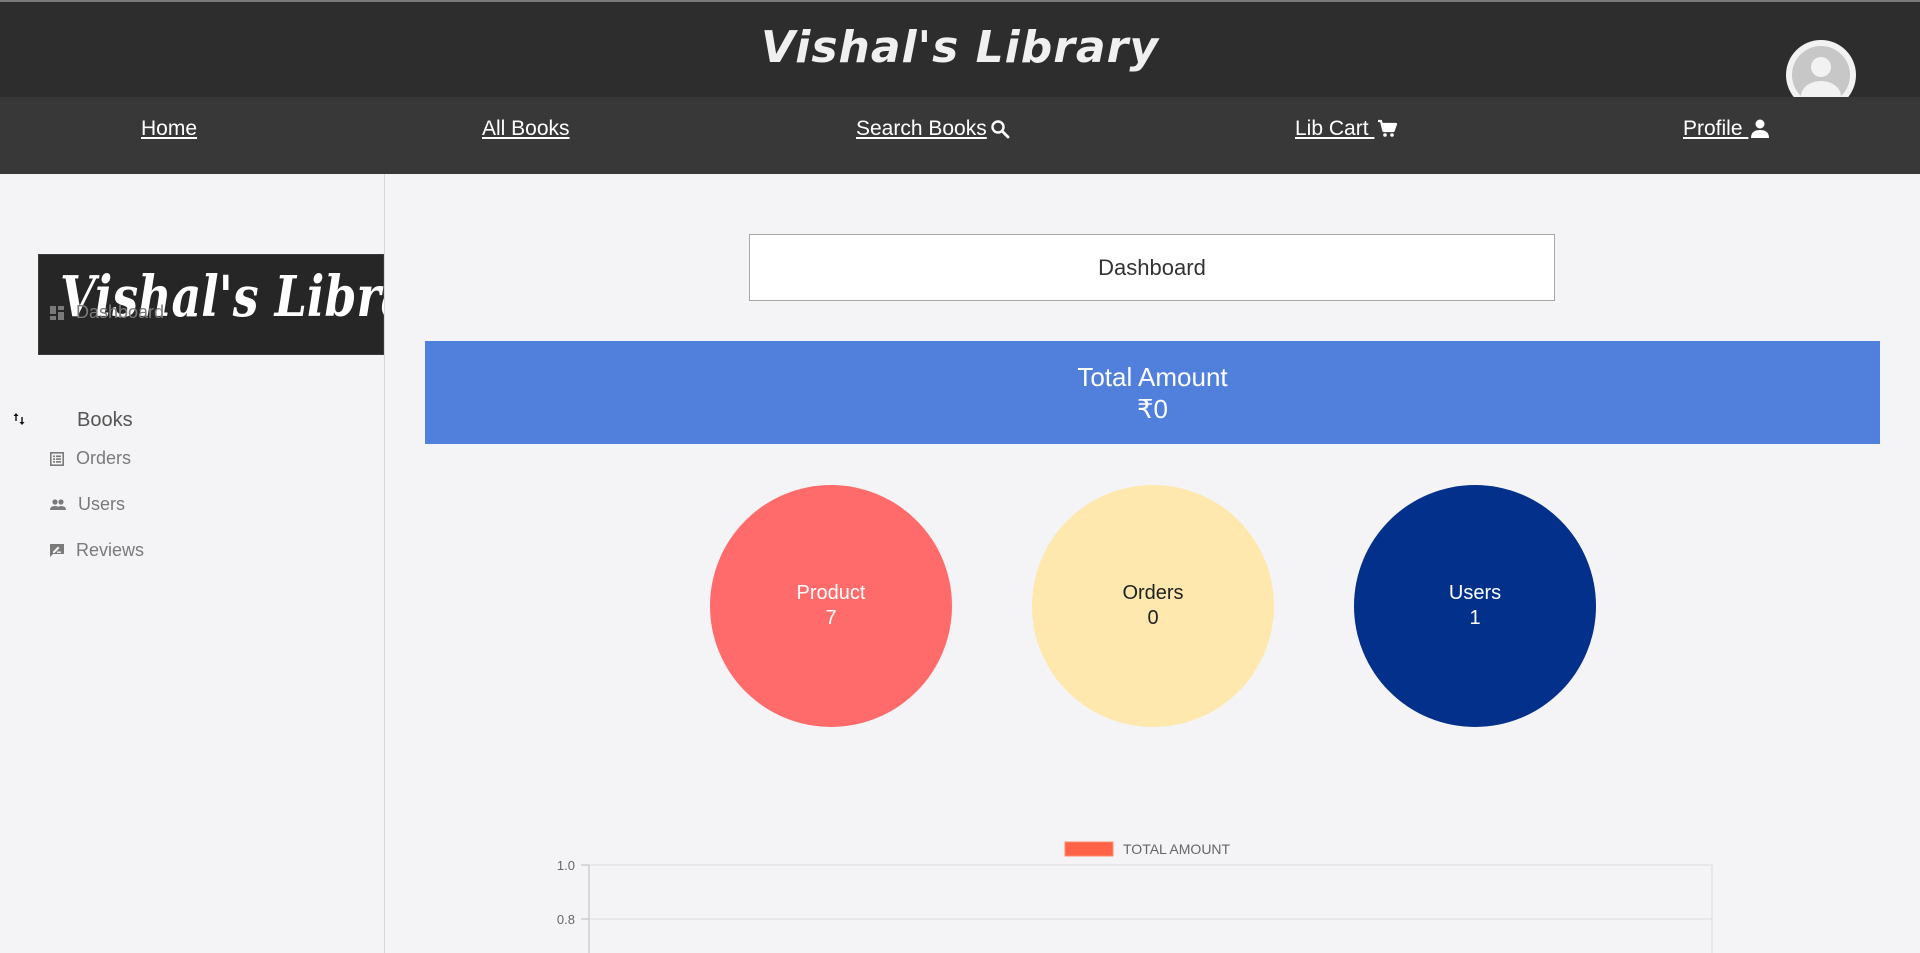 This screenshot has height=953, width=1920. I want to click on swap-vert-icon, so click(19, 419).